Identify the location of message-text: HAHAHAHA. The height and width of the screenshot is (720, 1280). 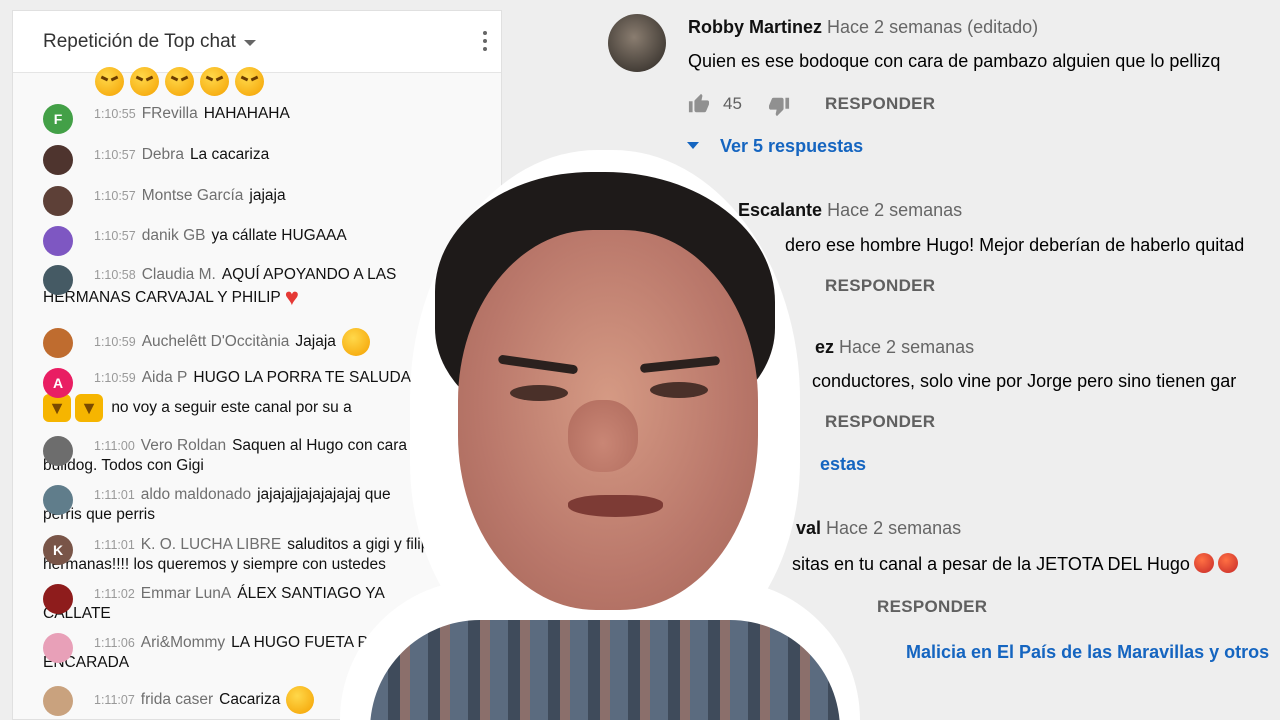
(246, 113).